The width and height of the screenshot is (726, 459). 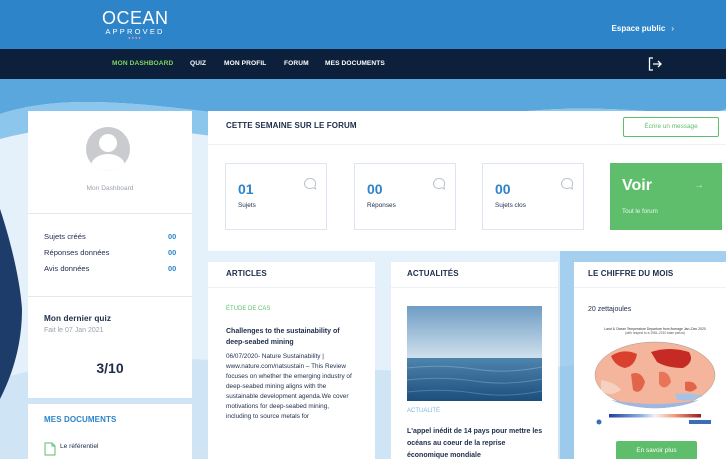 What do you see at coordinates (474, 353) in the screenshot?
I see `ocean-news-image` at bounding box center [474, 353].